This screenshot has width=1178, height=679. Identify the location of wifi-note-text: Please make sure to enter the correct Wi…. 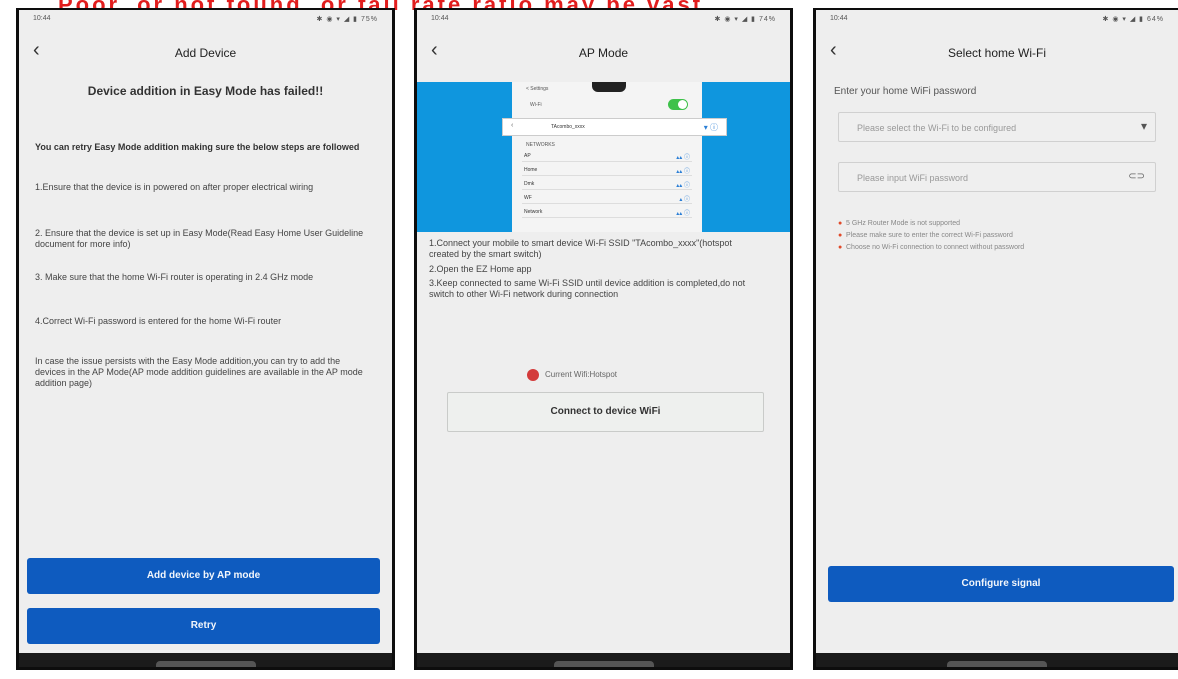
(929, 235).